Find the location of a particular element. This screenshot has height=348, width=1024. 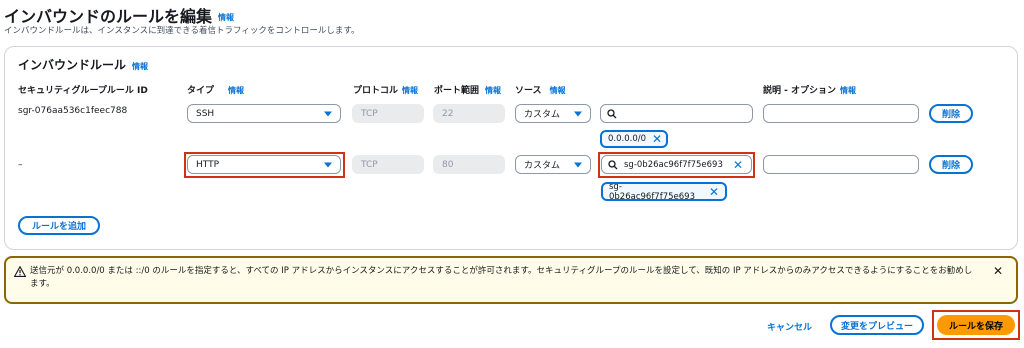

type-info-link: 情報 is located at coordinates (236, 90).